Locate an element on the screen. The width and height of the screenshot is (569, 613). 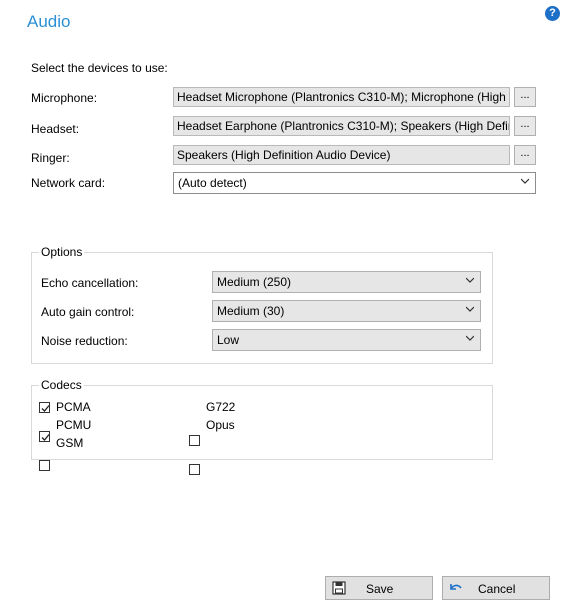
devices-intro: Select the devices to use: is located at coordinates (99, 68).